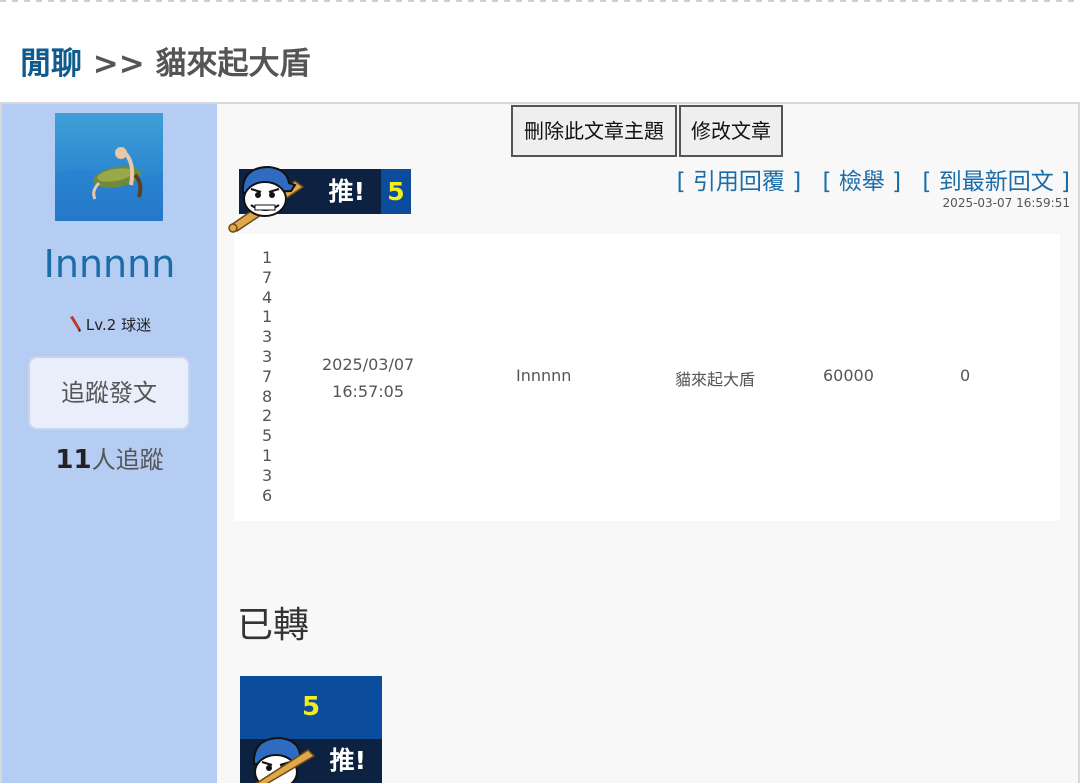 The image size is (1080, 783). I want to click on time-value: 16:57:05, so click(368, 391).